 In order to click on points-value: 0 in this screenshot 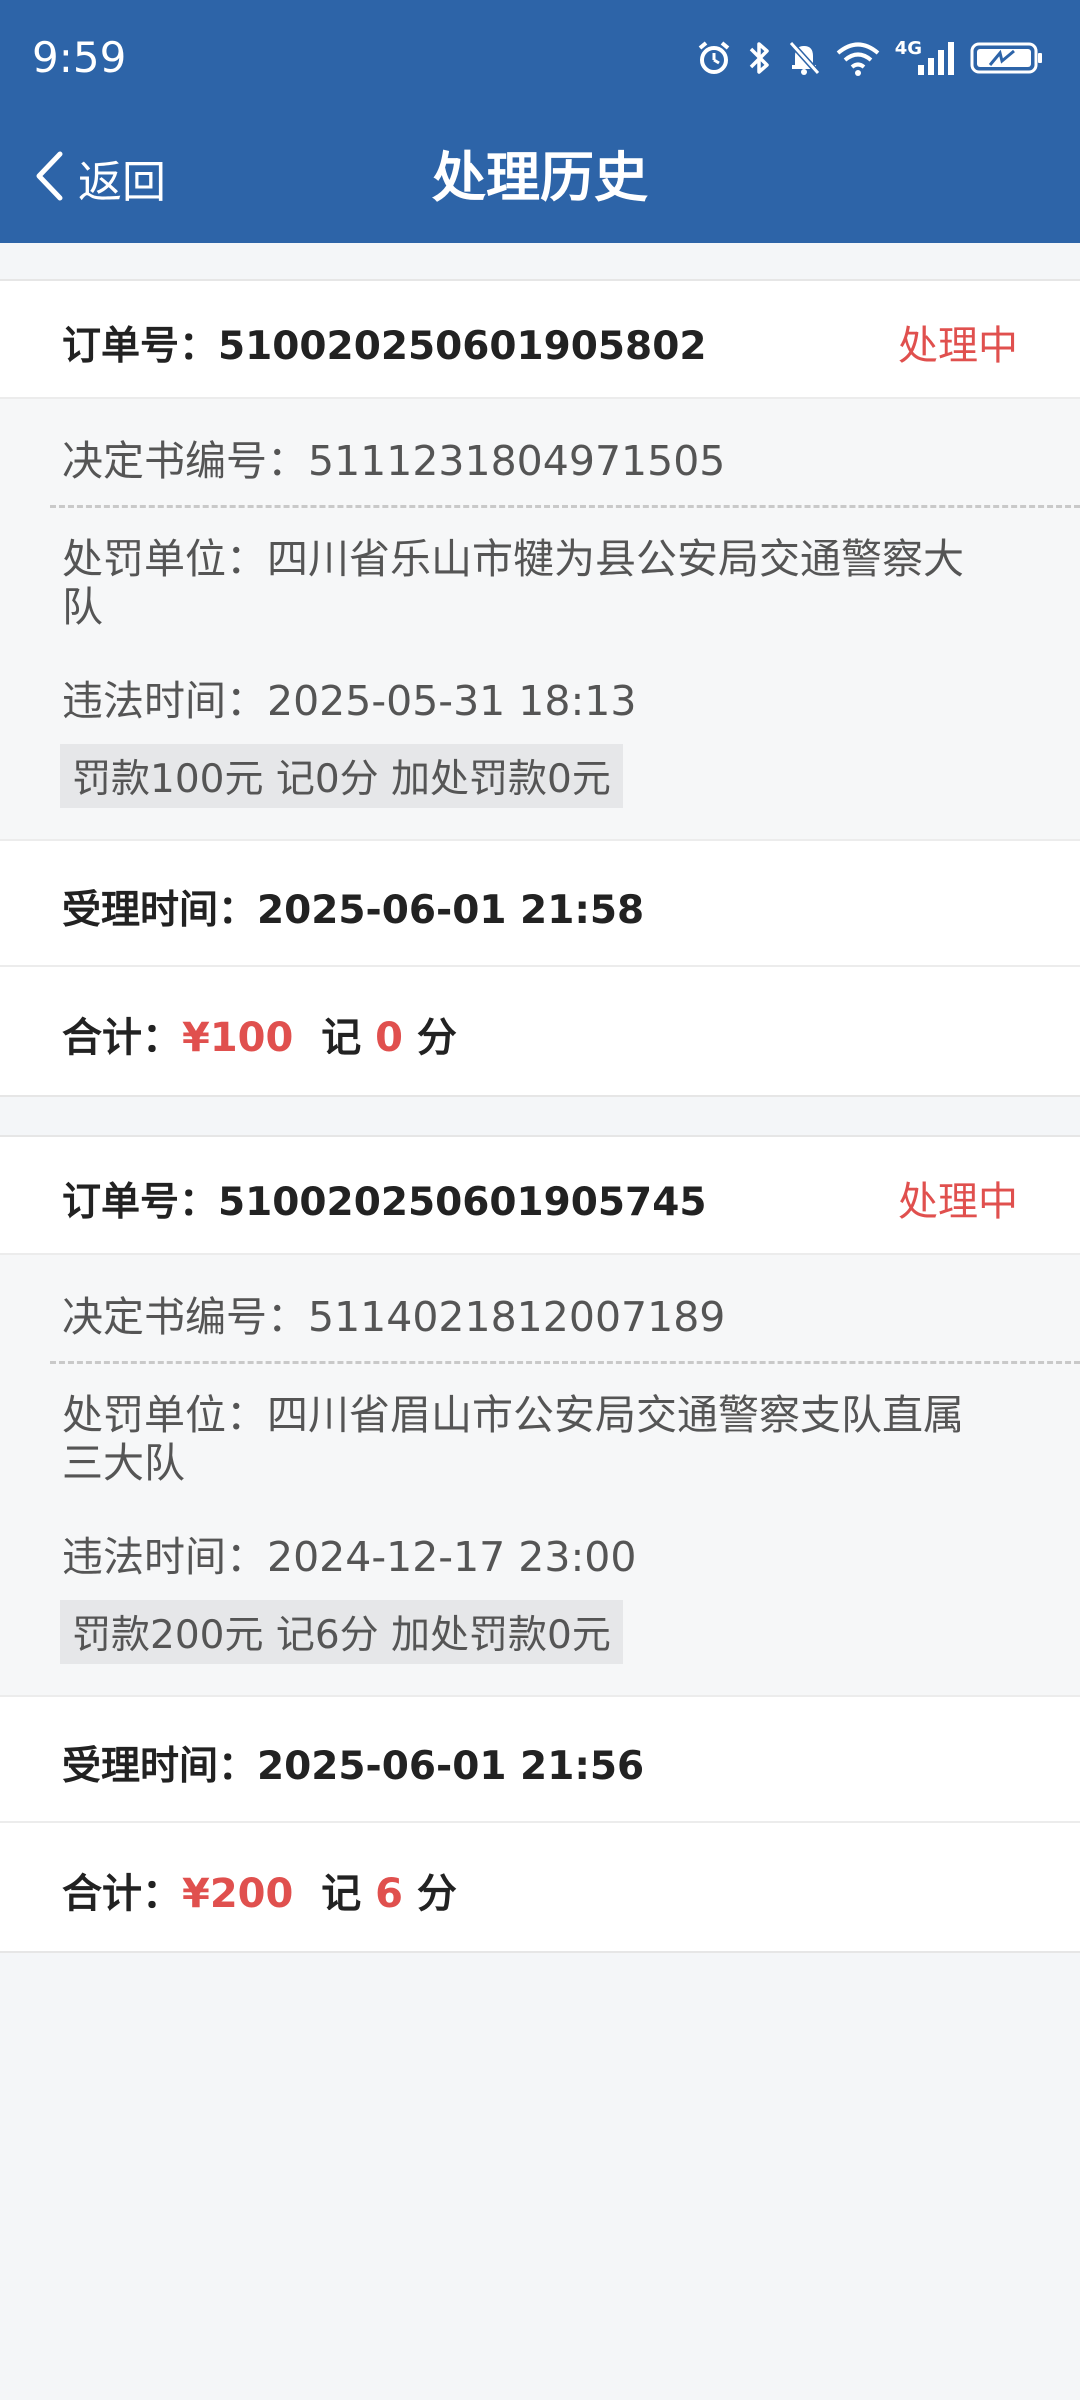, I will do `click(389, 1038)`.